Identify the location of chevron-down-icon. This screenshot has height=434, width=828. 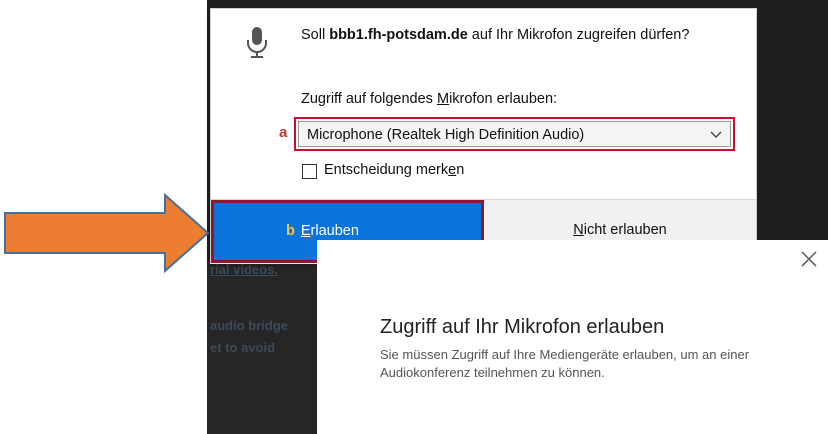
(716, 135).